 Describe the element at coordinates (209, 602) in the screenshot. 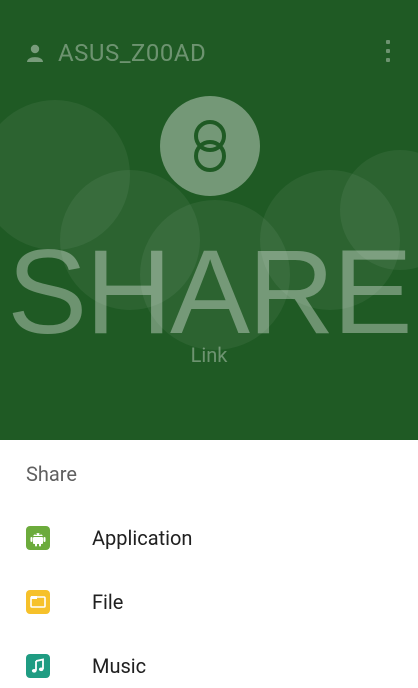

I see `share-option-file: File` at that location.